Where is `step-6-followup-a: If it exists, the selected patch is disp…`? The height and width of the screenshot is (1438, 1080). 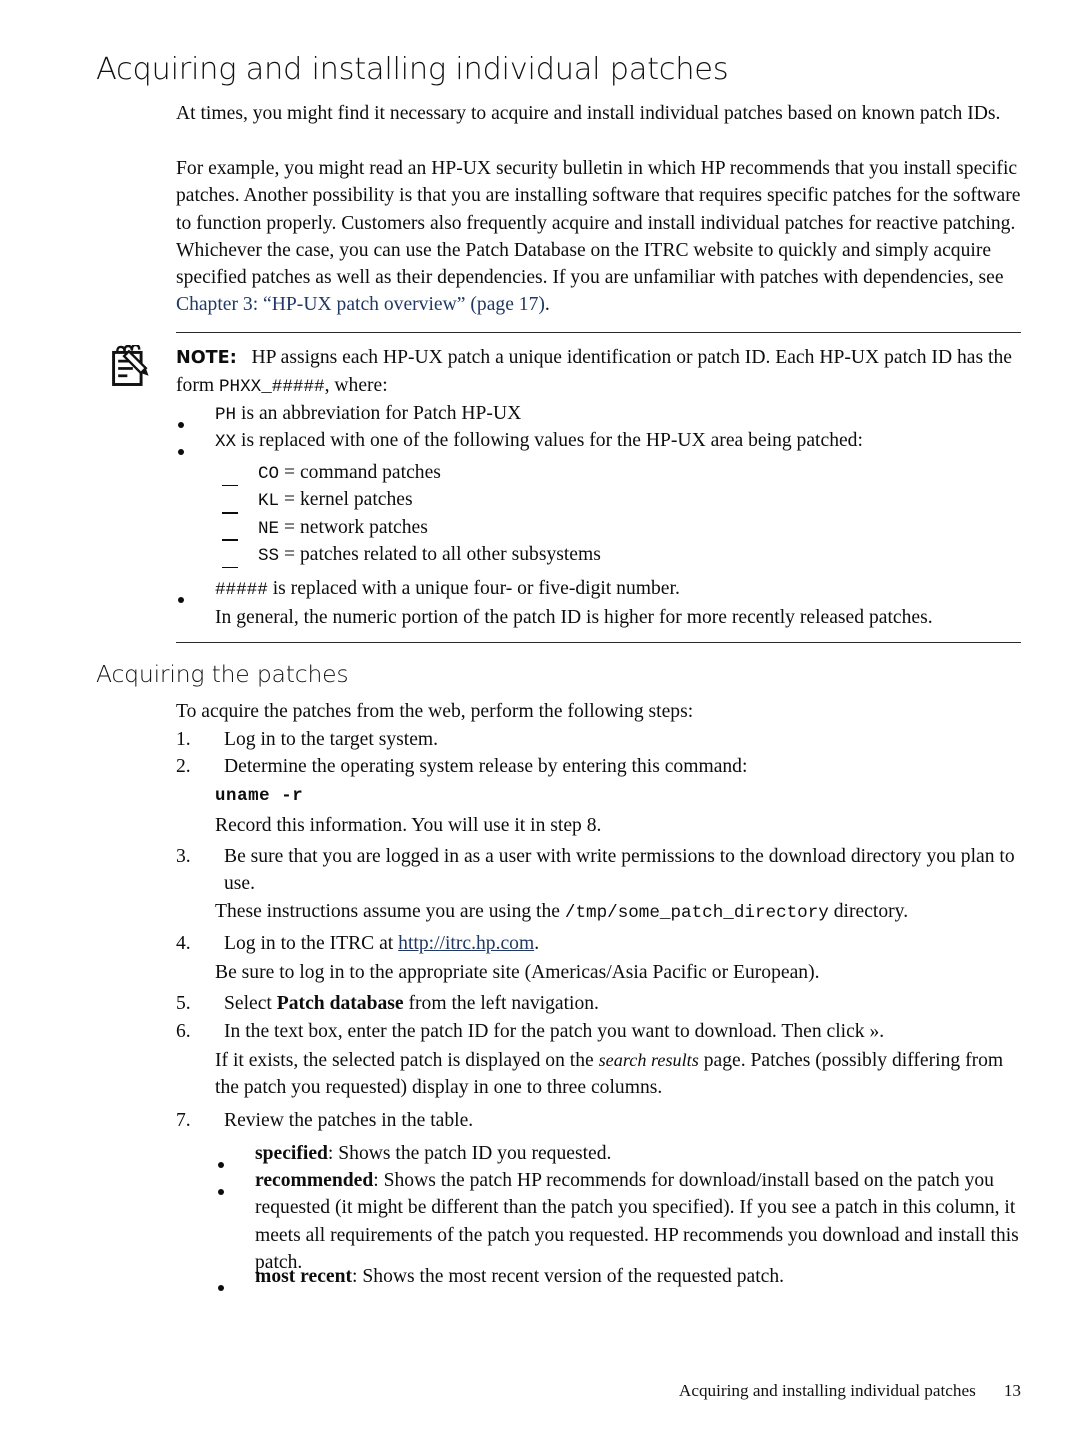
step-6-followup-a: If it exists, the selected patch is disp… is located at coordinates (407, 1060).